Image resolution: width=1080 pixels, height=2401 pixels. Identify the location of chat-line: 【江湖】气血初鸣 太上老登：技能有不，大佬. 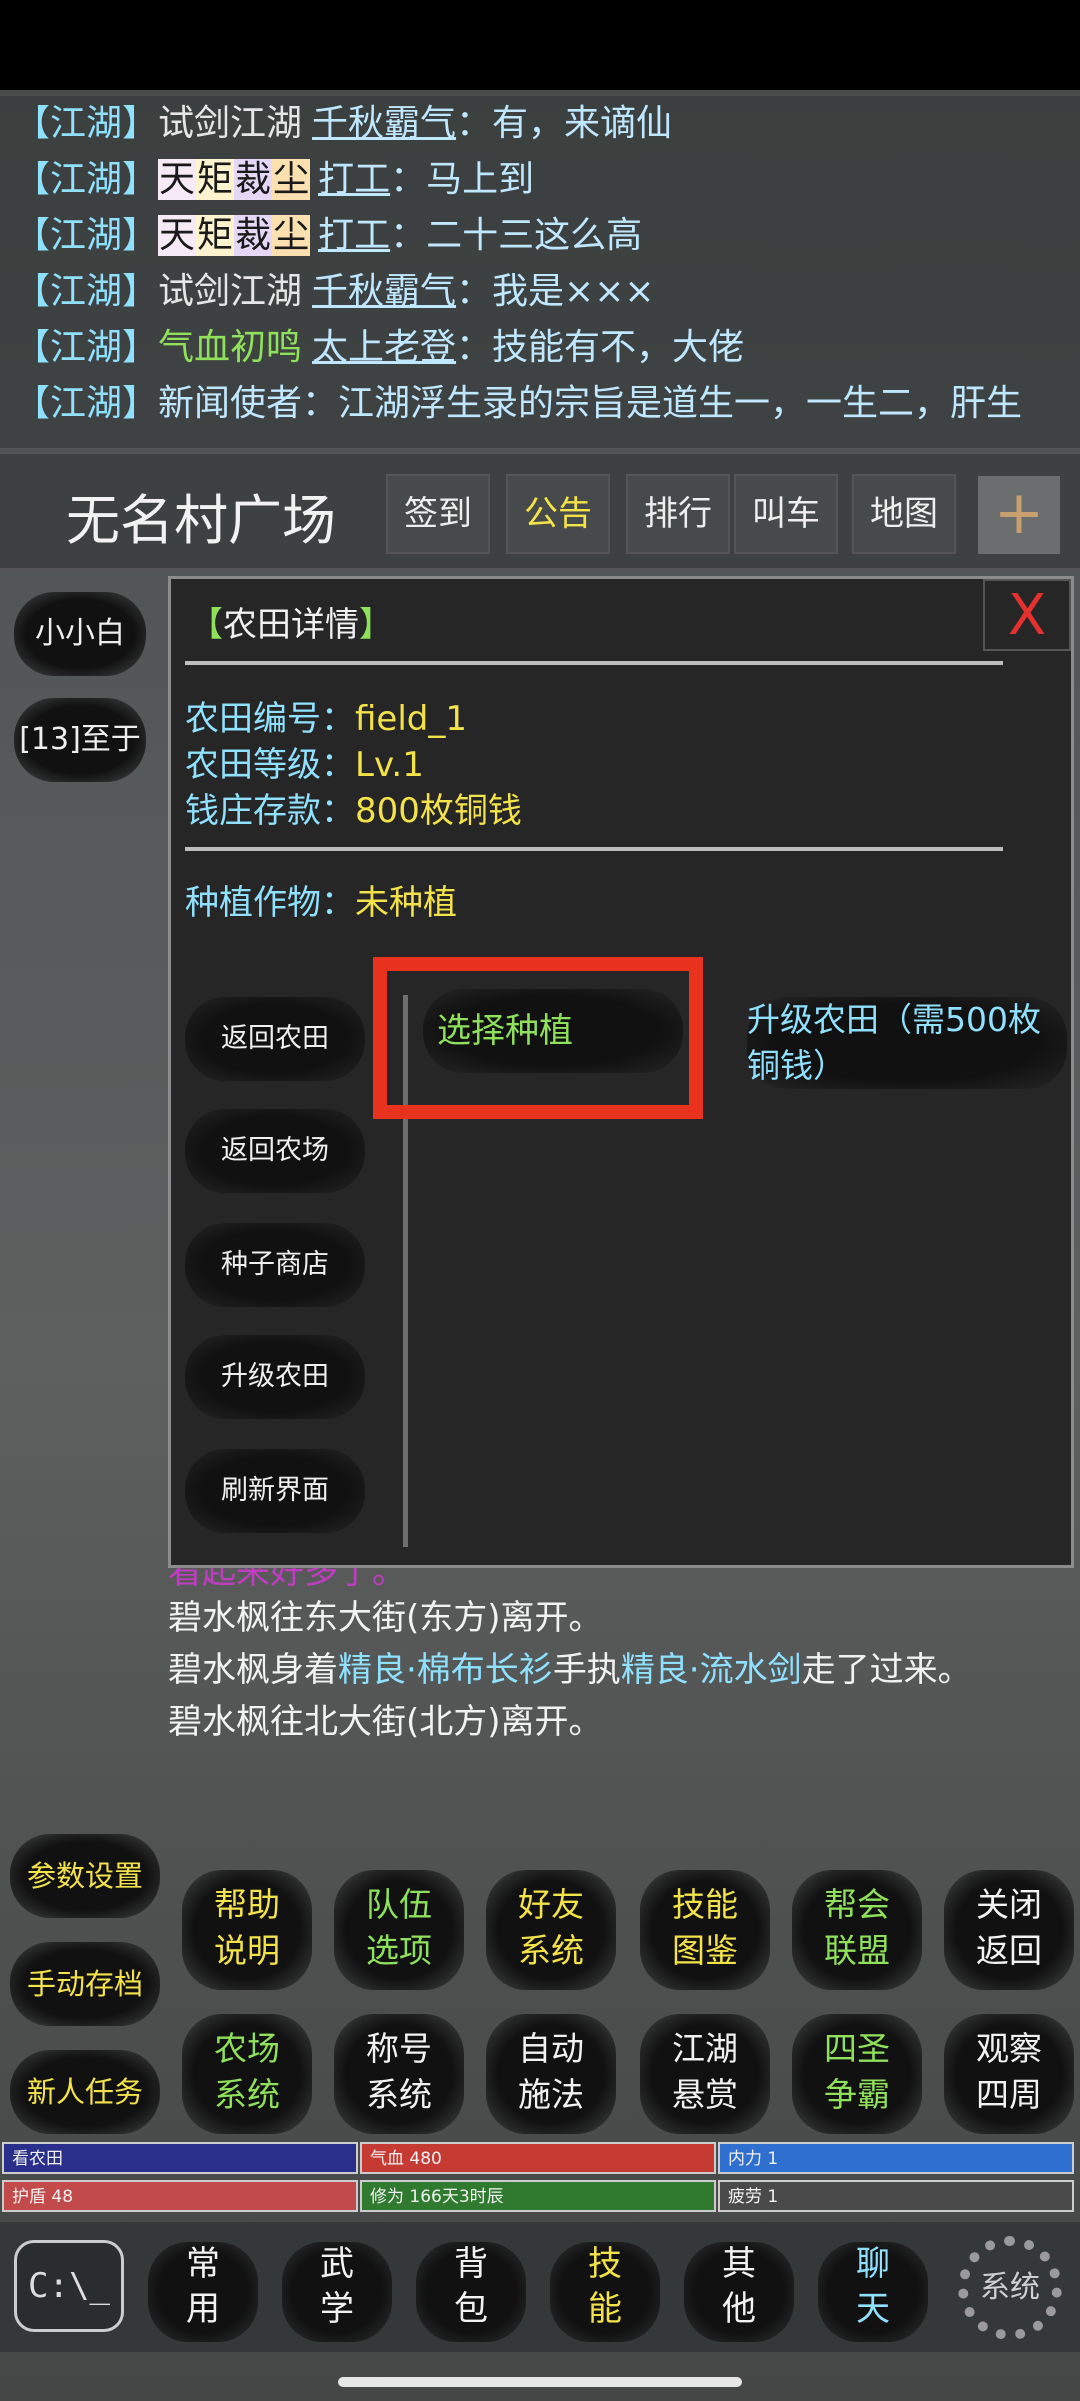
(540, 348).